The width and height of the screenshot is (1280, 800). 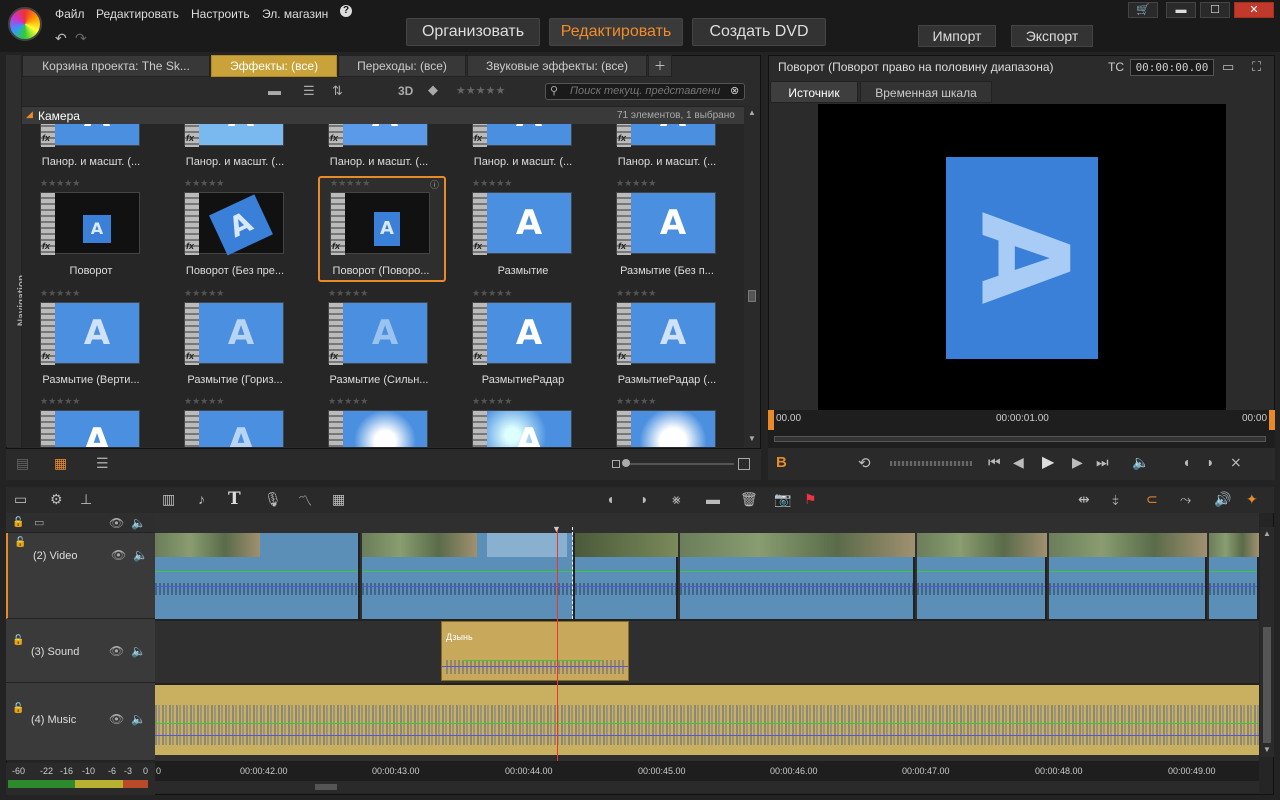 What do you see at coordinates (402, 66) in the screenshot?
I see `tab-transitions: Переходы: (все)` at bounding box center [402, 66].